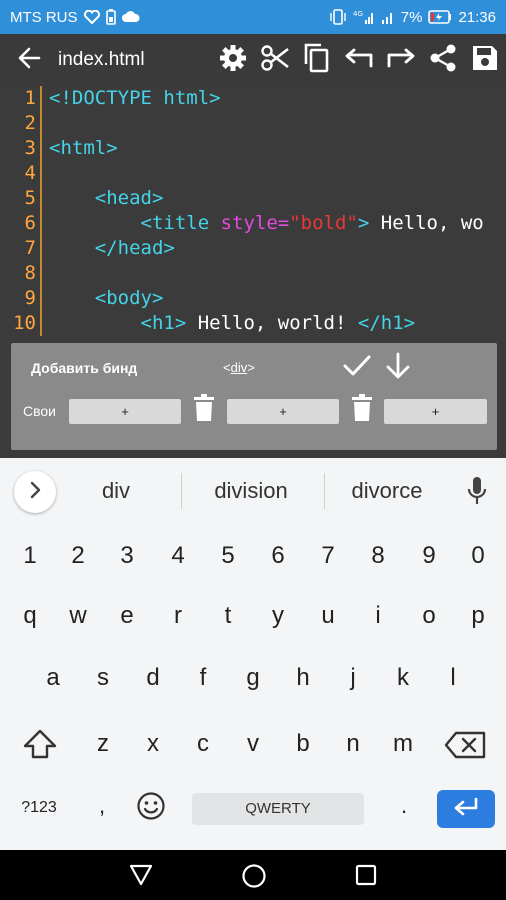 The image size is (506, 900). I want to click on key: 9, so click(429, 556).